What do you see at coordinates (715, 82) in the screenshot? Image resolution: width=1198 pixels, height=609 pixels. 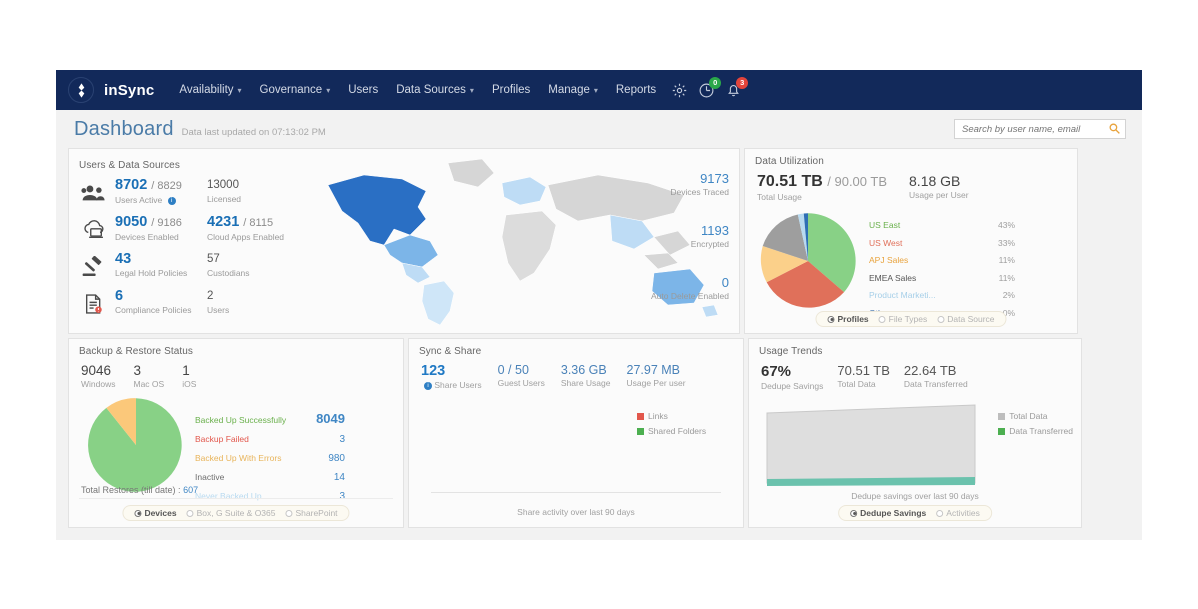 I see `activity-badge: 0` at bounding box center [715, 82].